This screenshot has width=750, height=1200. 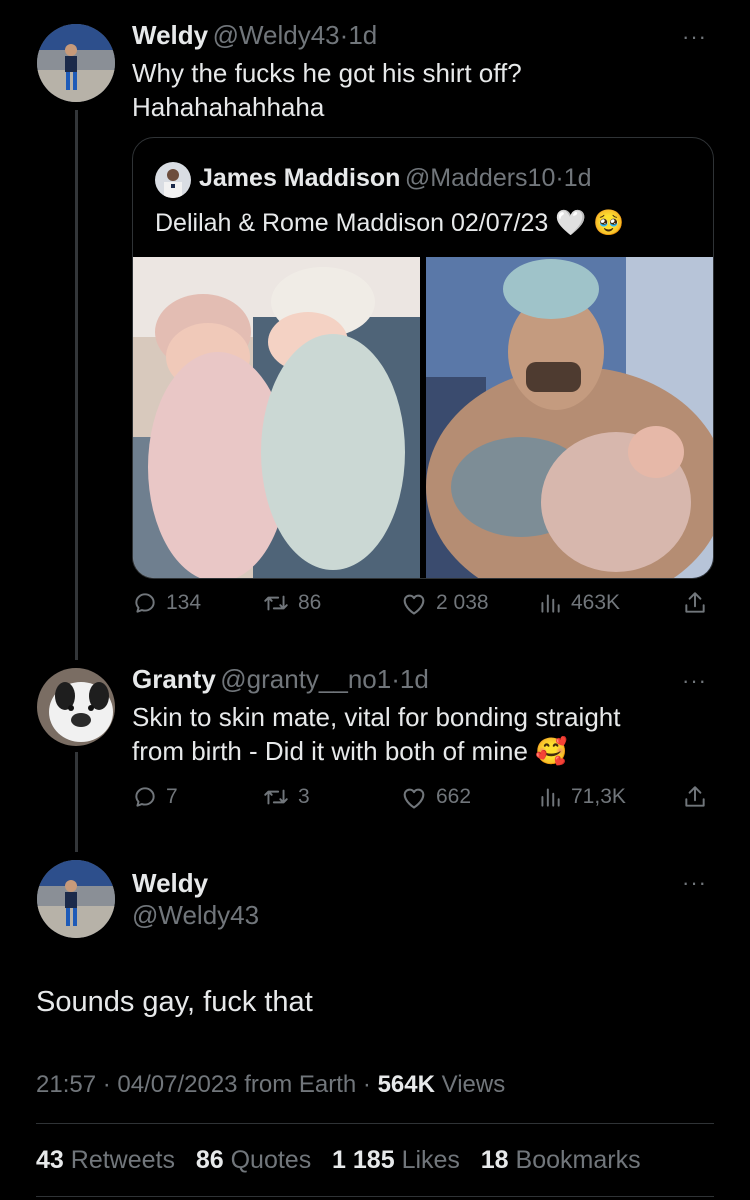 I want to click on retweet-count: 3, so click(x=304, y=796).